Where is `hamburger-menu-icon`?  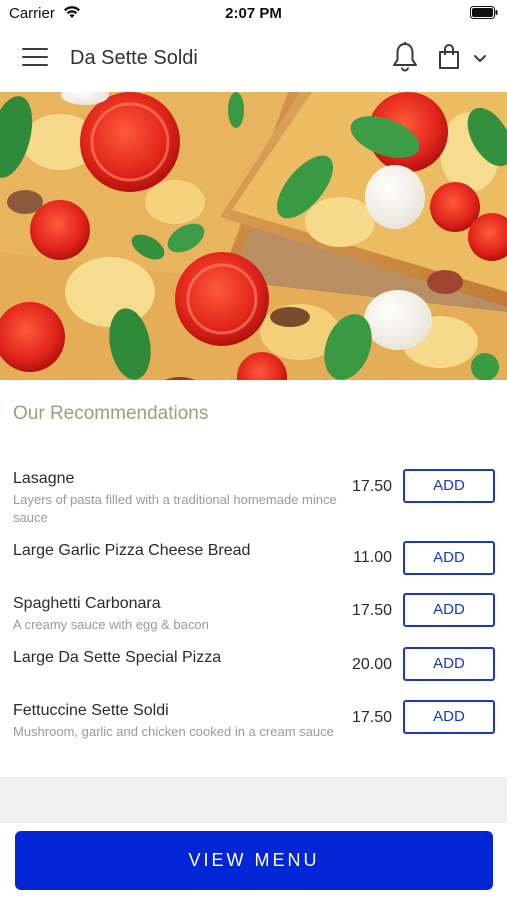 hamburger-menu-icon is located at coordinates (35, 58).